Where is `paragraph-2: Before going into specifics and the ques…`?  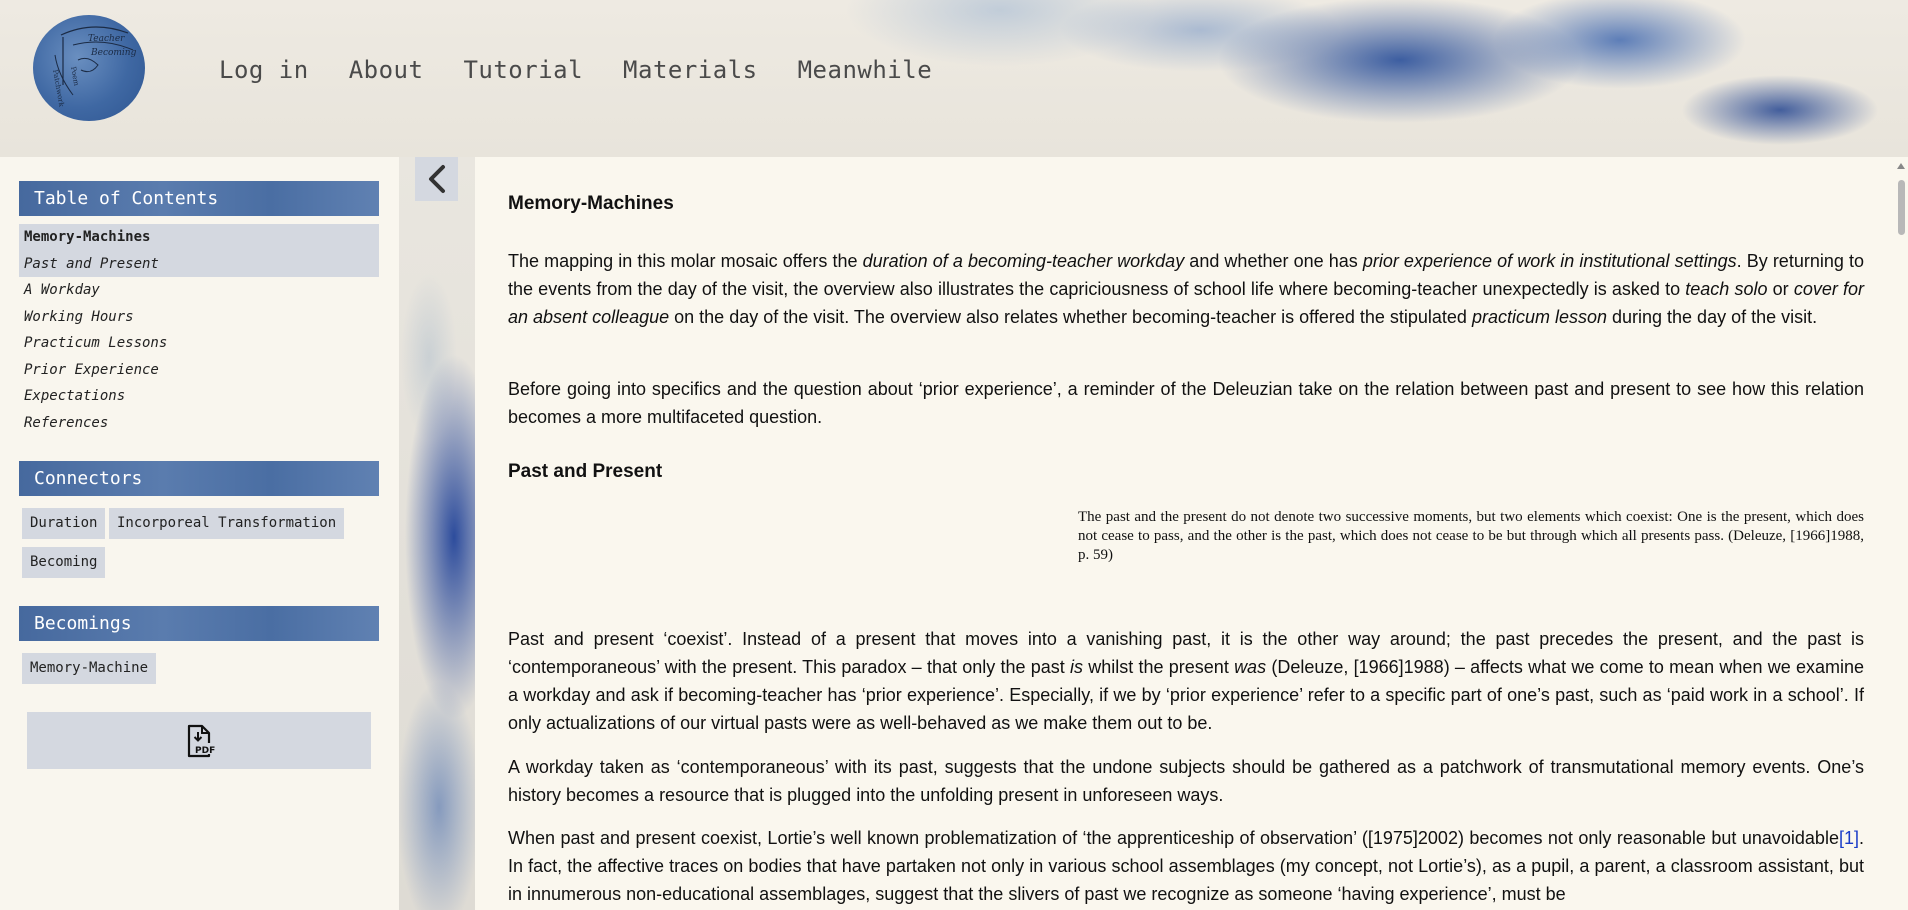 paragraph-2: Before going into specifics and the ques… is located at coordinates (1186, 403).